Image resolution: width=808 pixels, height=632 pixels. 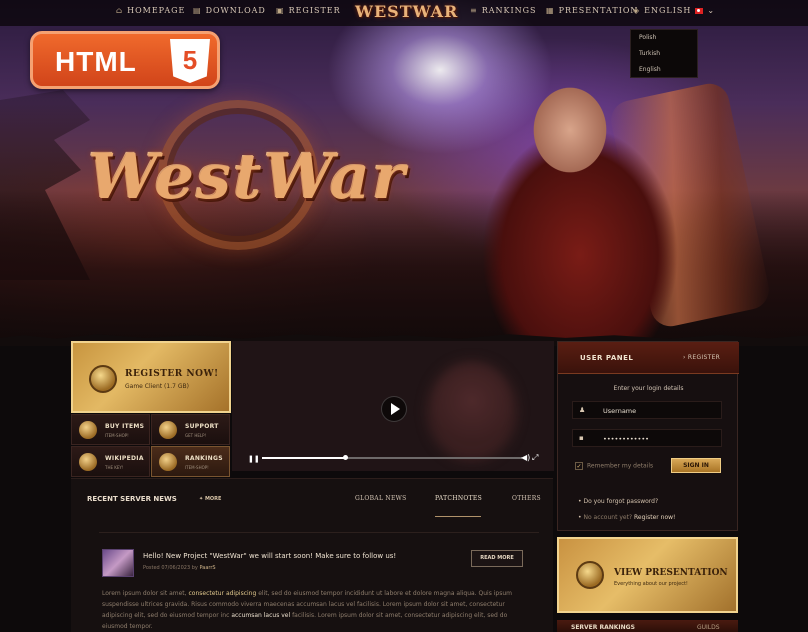 What do you see at coordinates (626, 439) in the screenshot?
I see `password-value: ••••••••••••` at bounding box center [626, 439].